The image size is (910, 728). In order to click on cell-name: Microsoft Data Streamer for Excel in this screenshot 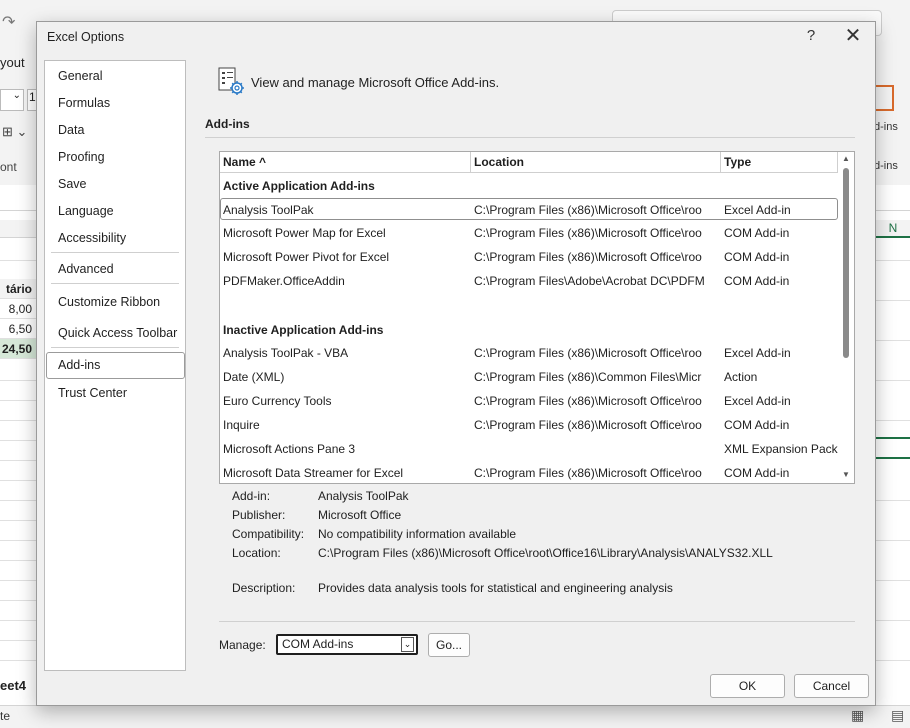, I will do `click(313, 473)`.